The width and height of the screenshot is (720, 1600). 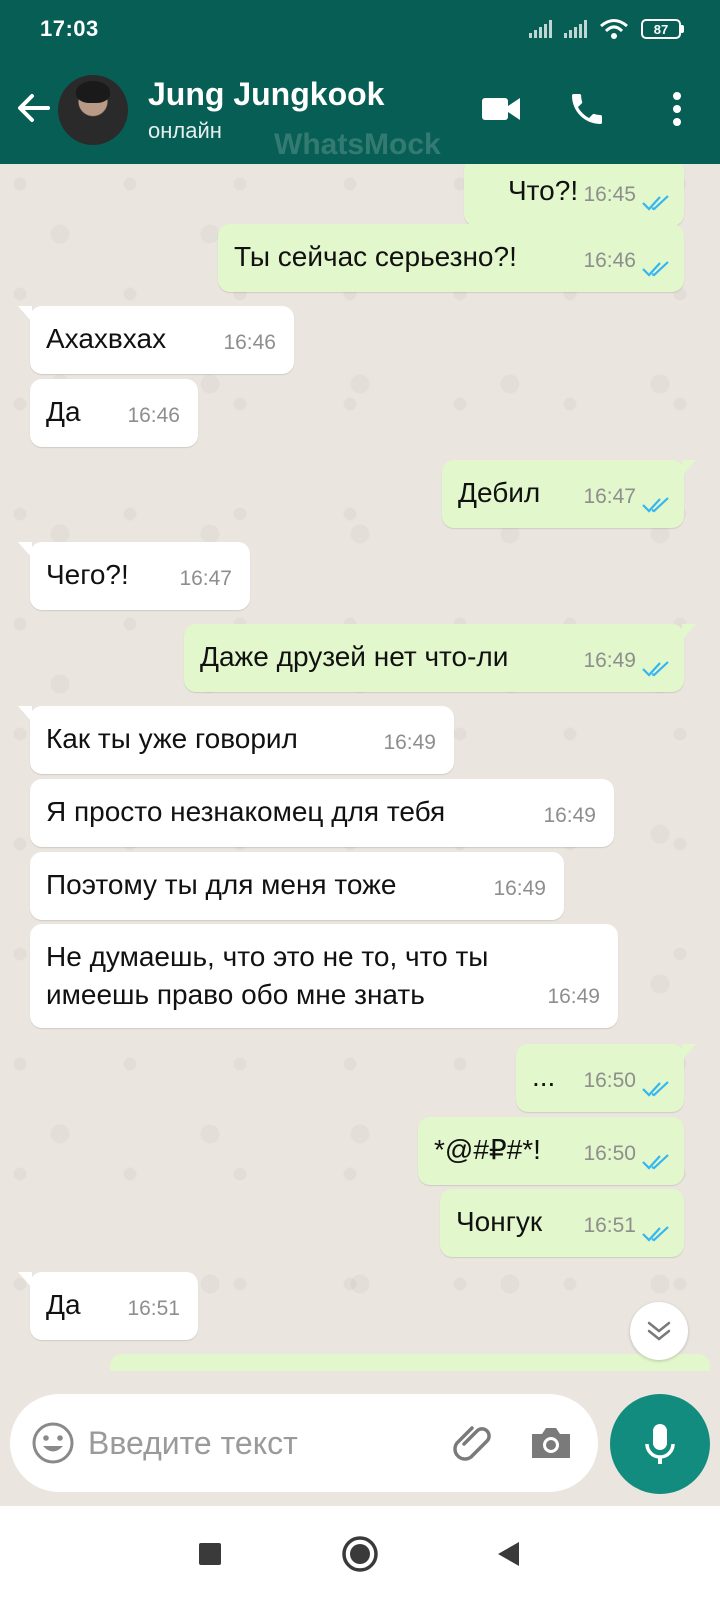 I want to click on emoji-button, so click(x=53, y=1443).